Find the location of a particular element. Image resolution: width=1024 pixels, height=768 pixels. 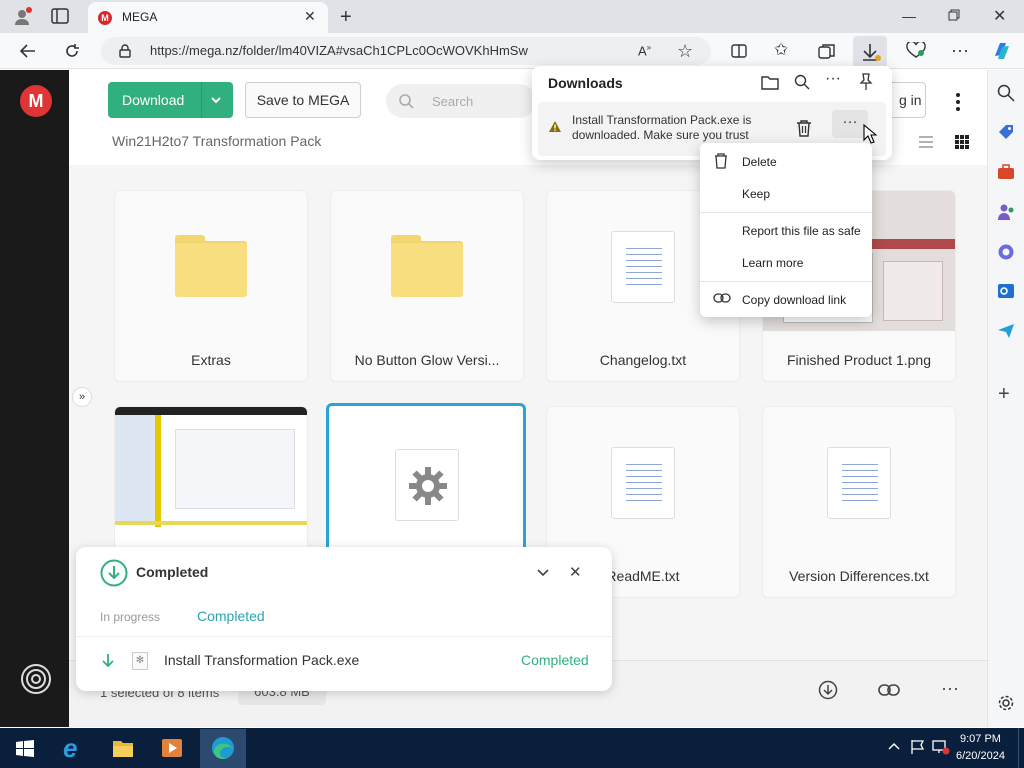

search-icon is located at coordinates (406, 101).